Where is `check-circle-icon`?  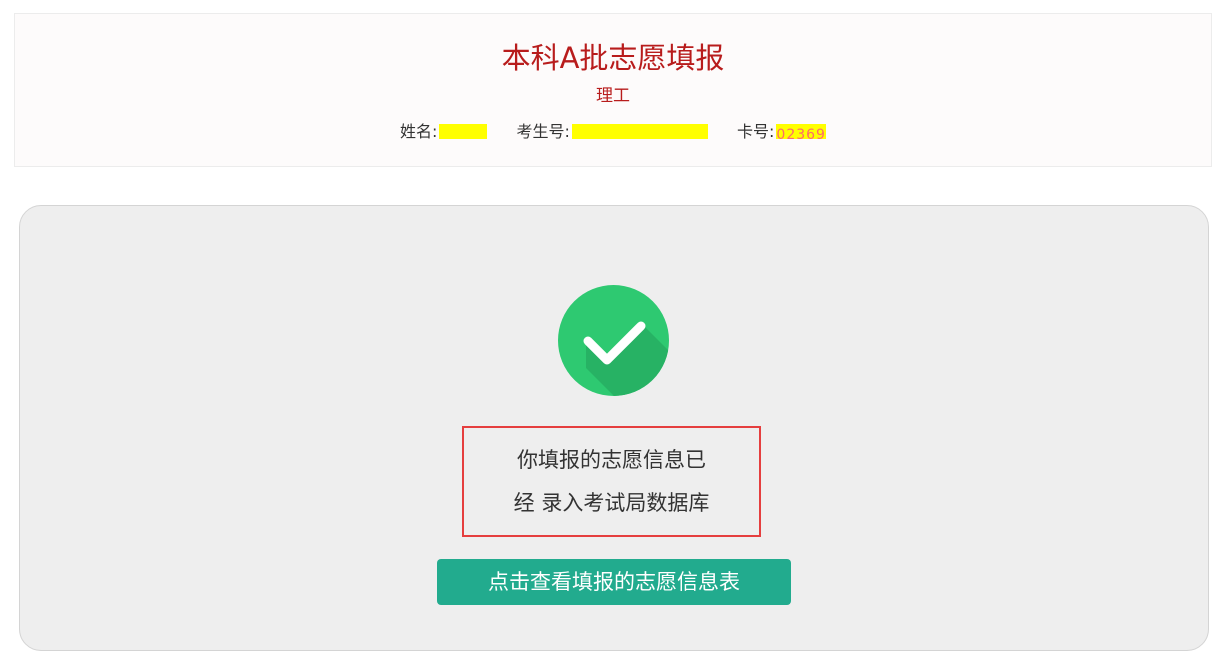 check-circle-icon is located at coordinates (613, 340).